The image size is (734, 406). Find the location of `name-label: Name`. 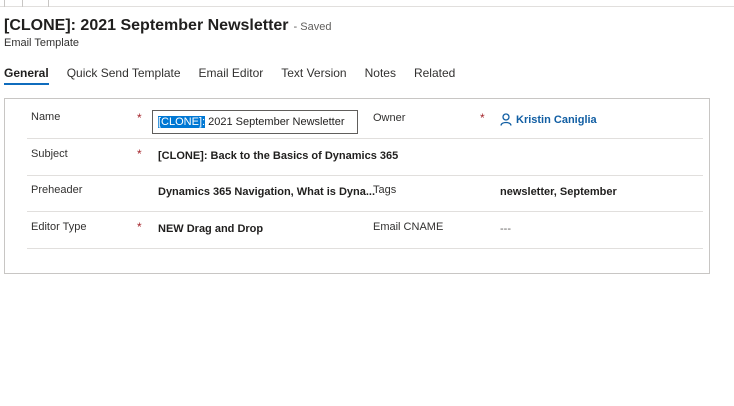

name-label: Name is located at coordinates (46, 117).